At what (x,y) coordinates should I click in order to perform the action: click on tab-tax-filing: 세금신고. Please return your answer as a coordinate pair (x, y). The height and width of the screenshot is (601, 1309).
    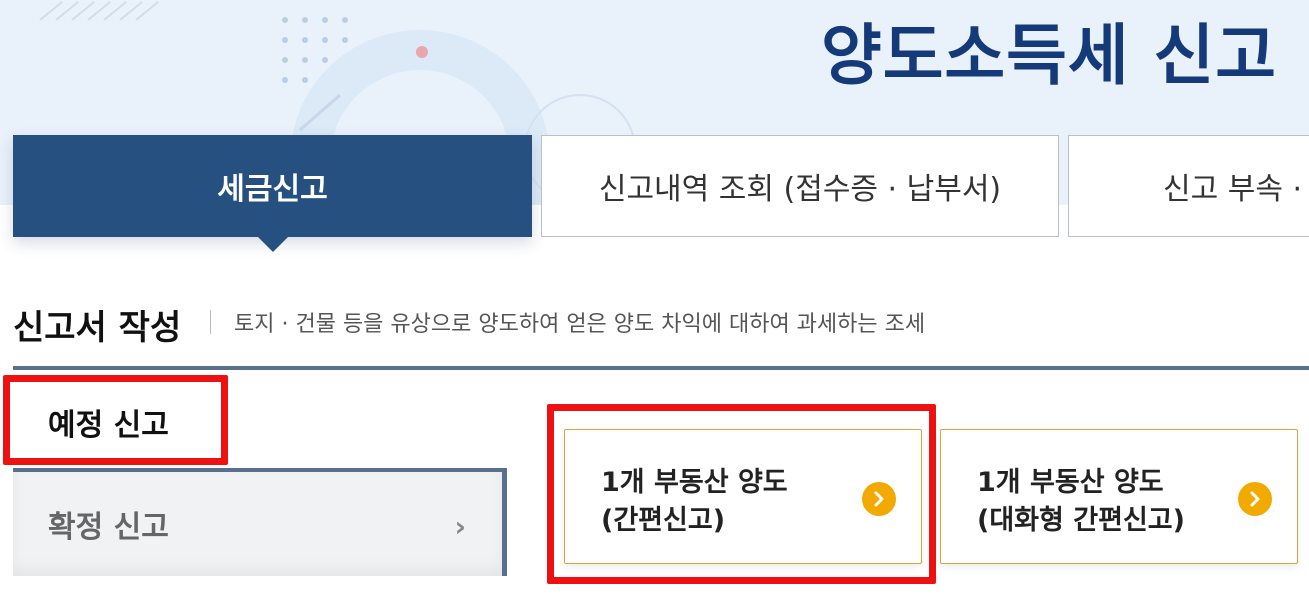
    Looking at the image, I should click on (272, 186).